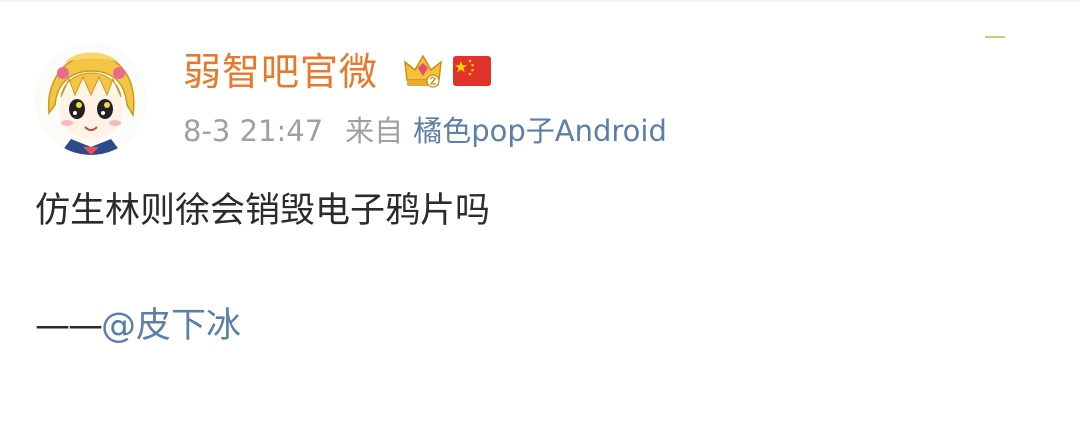  What do you see at coordinates (171, 326) in the screenshot?
I see `mention-link: @皮下冰` at bounding box center [171, 326].